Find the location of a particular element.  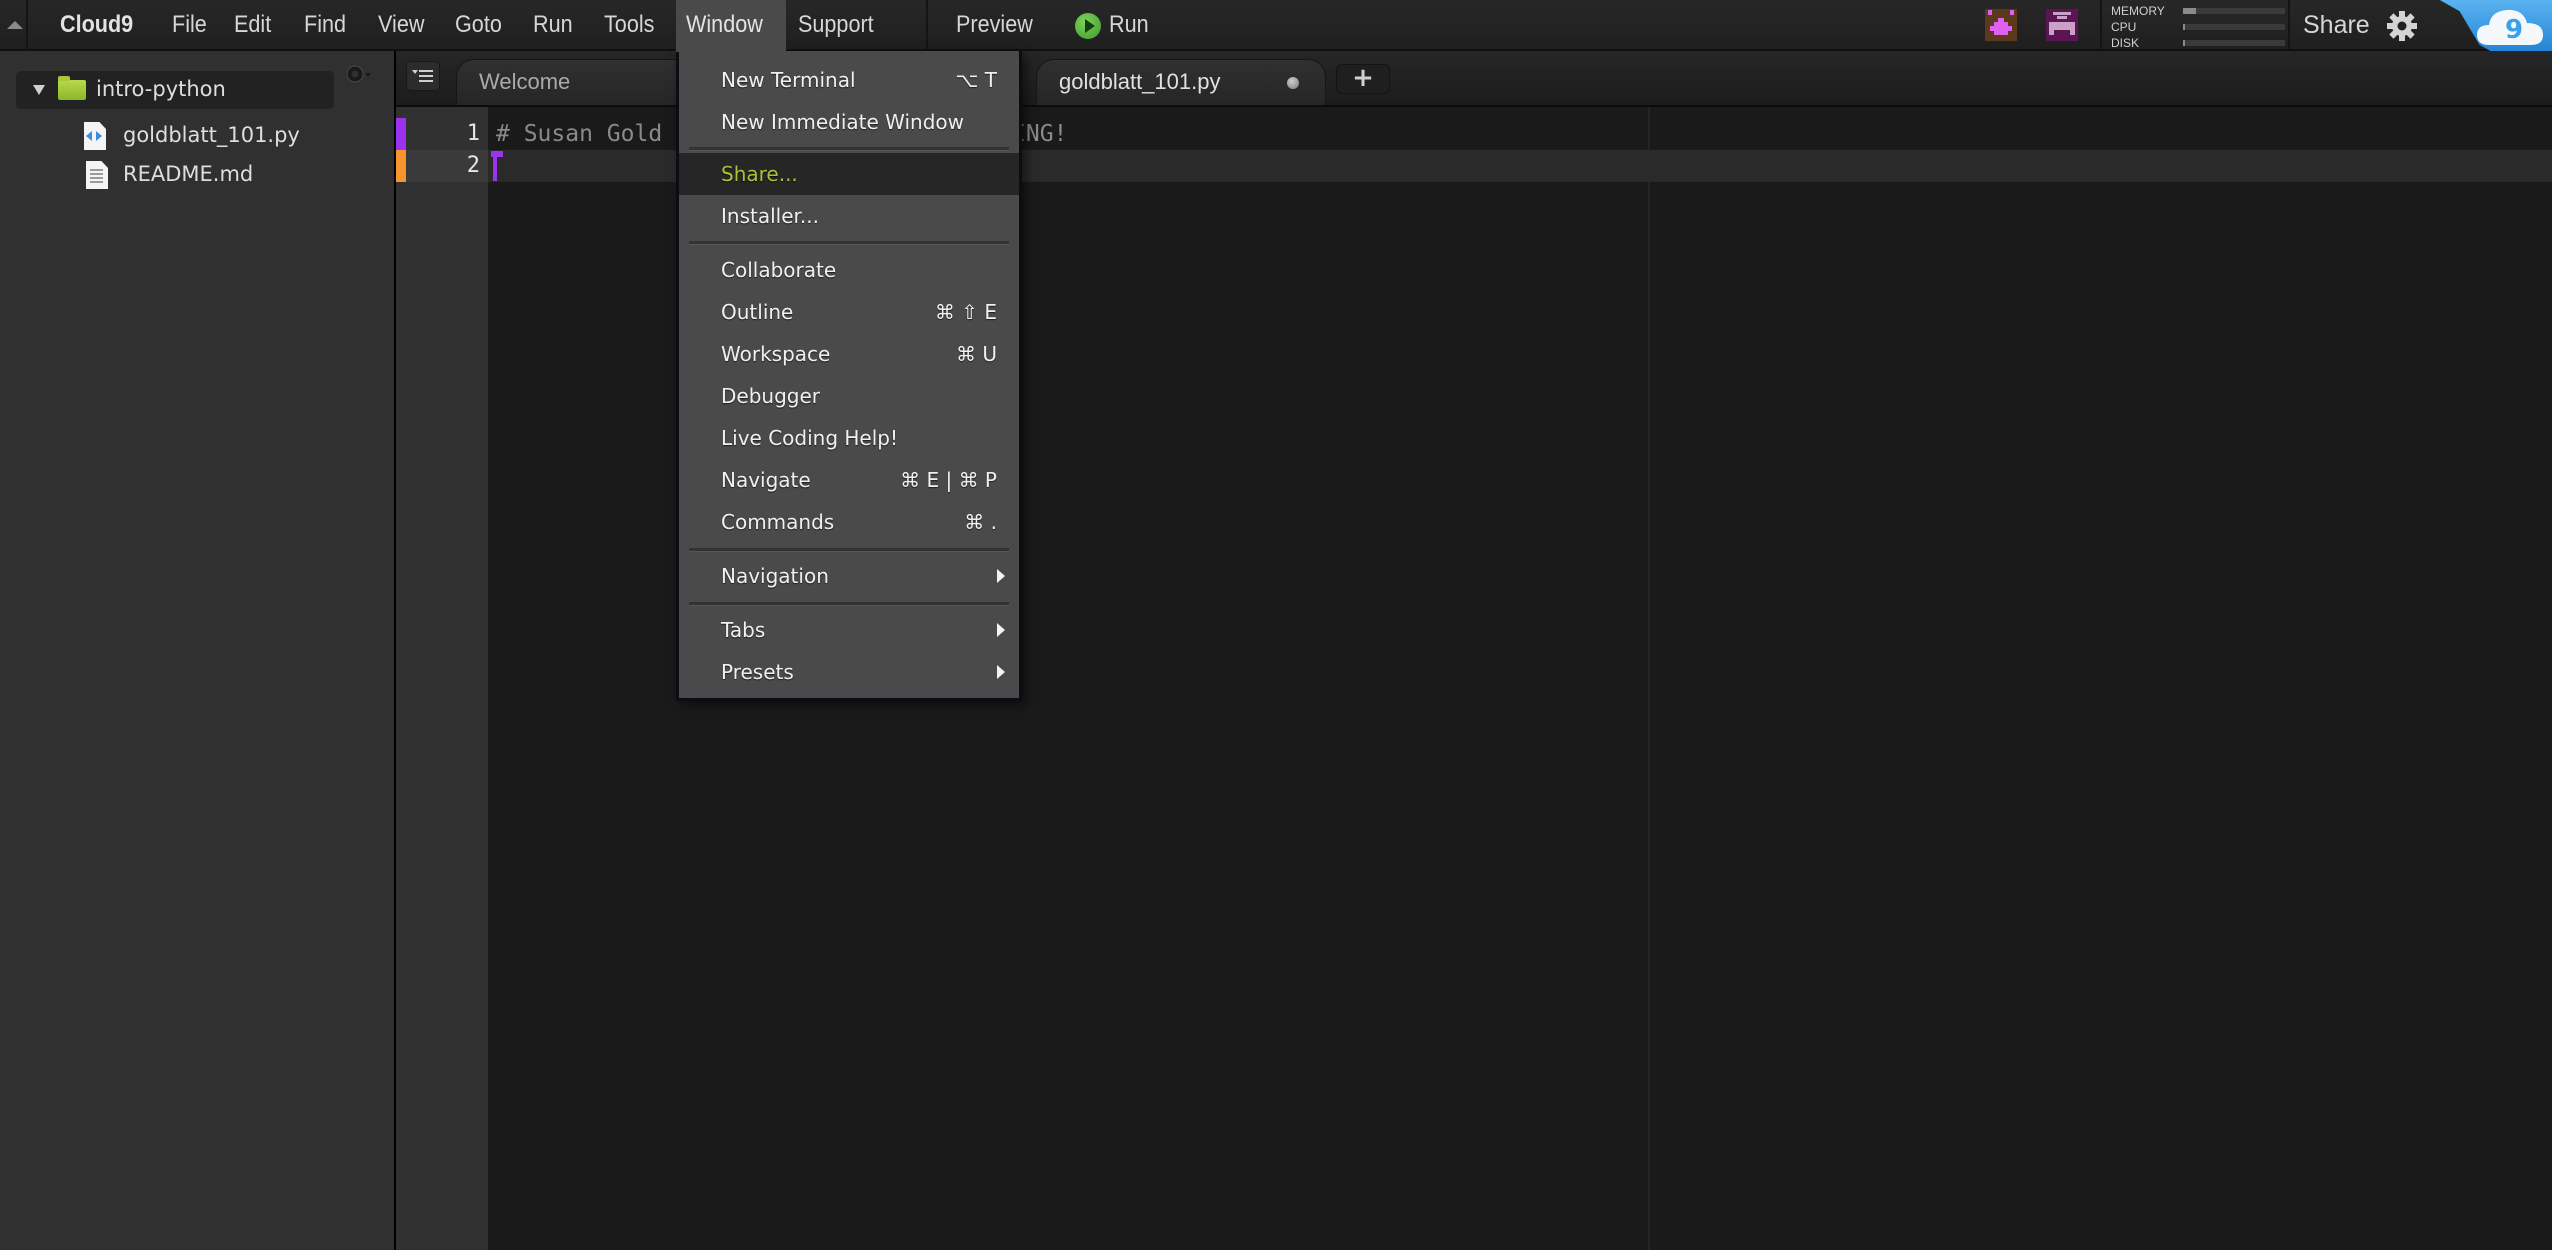

menu-item-label: Navigate is located at coordinates (766, 480).